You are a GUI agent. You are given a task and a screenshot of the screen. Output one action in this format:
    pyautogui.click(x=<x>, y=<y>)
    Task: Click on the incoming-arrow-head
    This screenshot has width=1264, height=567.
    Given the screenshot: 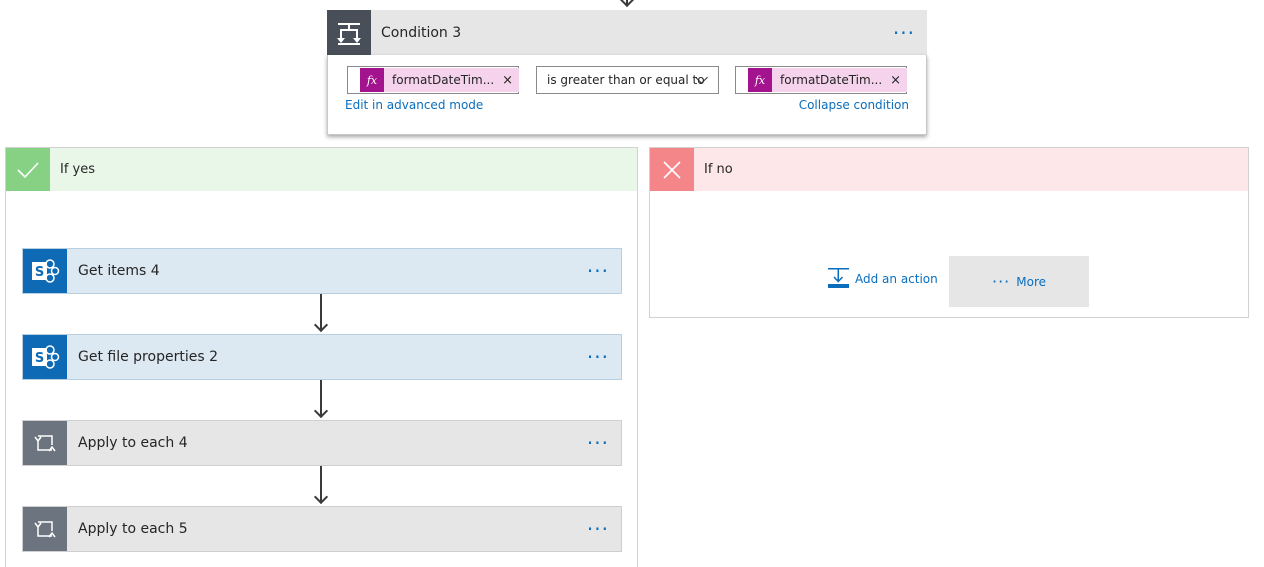 What is the action you would take?
    pyautogui.click(x=627, y=4)
    